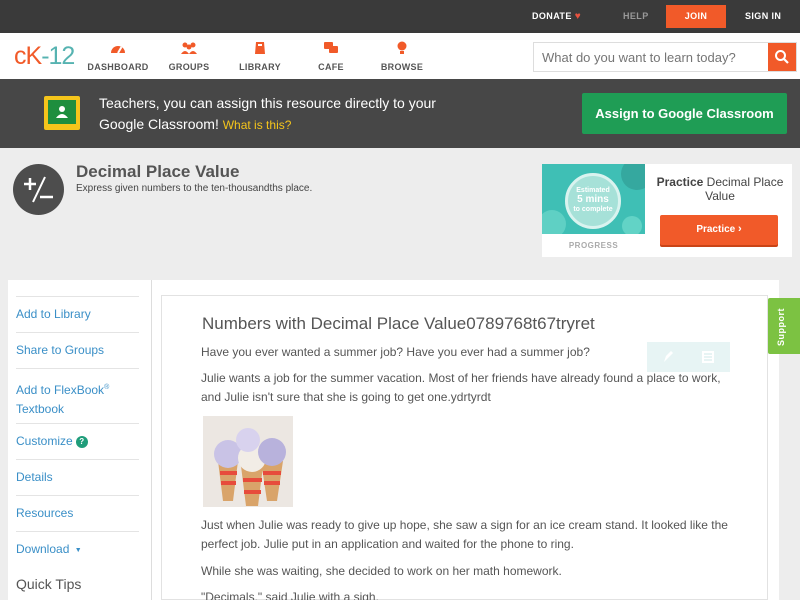  What do you see at coordinates (189, 56) in the screenshot?
I see `nav-groups: GROUPS` at bounding box center [189, 56].